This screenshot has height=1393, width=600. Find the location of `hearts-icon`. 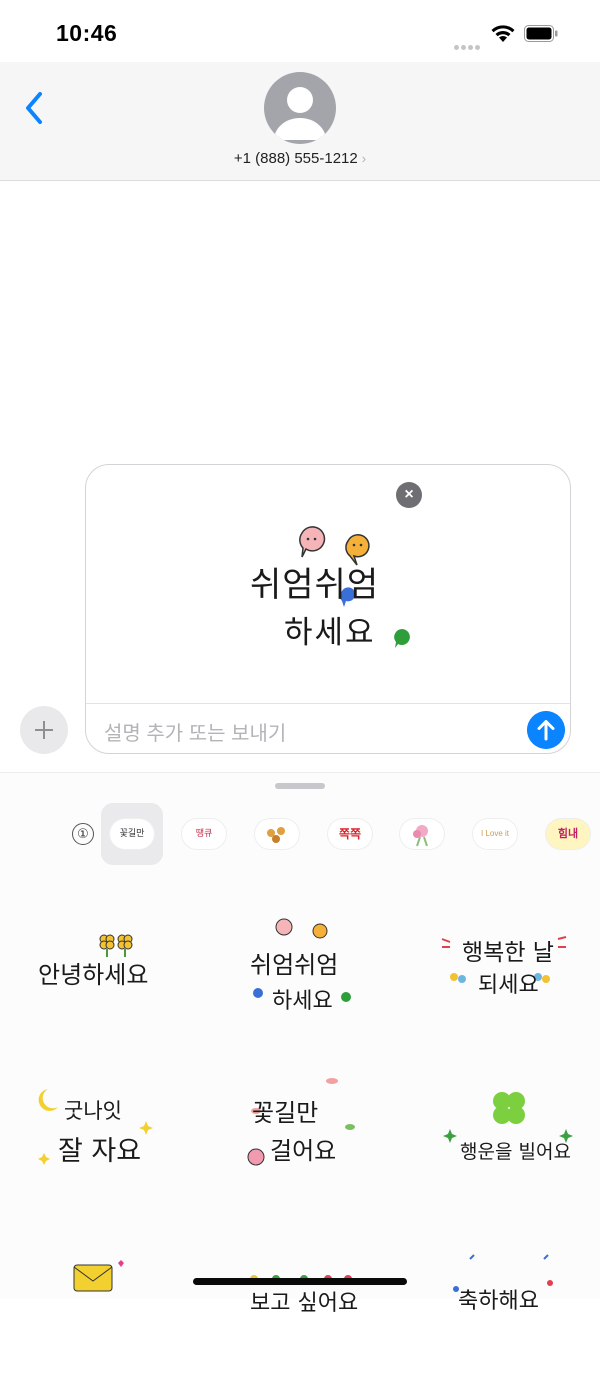

hearts-icon is located at coordinates (276, 835).